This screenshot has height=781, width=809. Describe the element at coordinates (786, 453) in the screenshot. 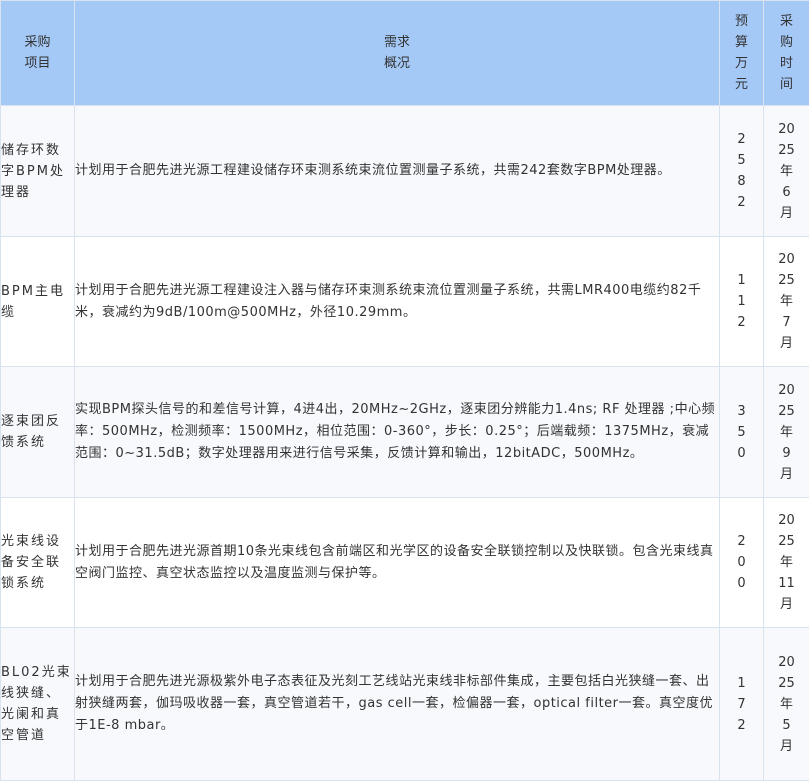

I see `time-part: 9` at that location.